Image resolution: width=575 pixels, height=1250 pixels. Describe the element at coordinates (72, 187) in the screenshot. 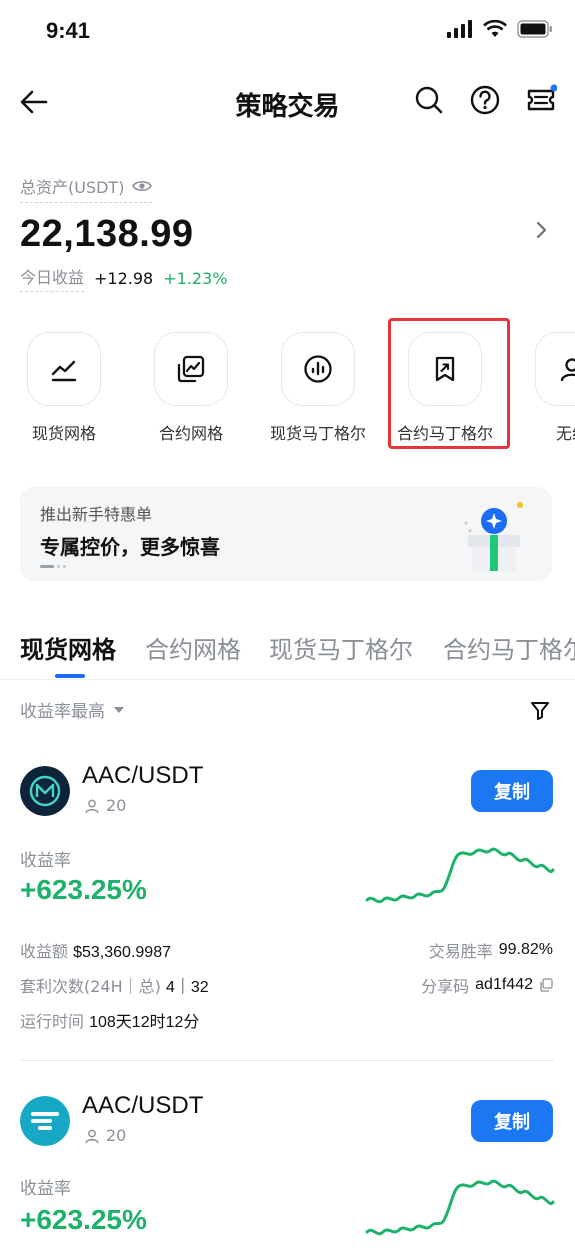

I see `assets-label-text: 总资产(USDT)` at that location.